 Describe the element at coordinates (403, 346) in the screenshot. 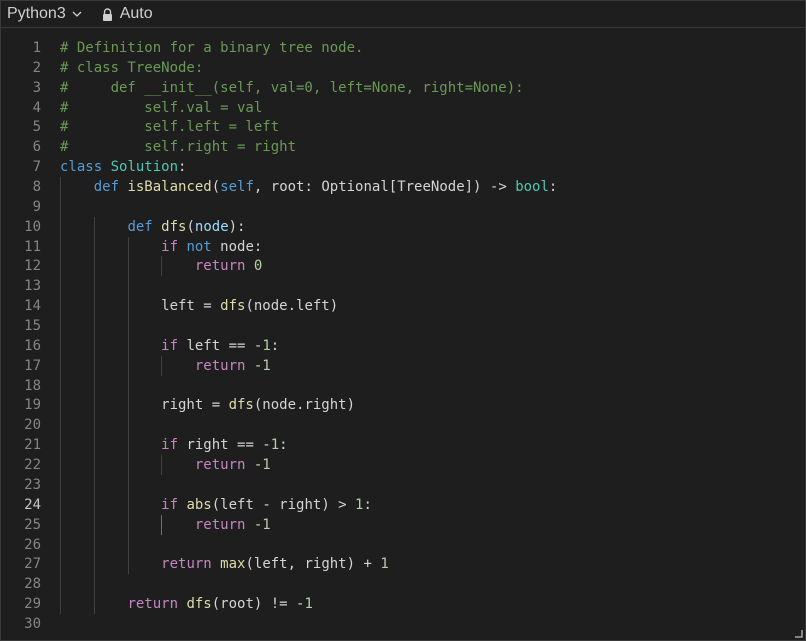

I see `code-line: 16 if left == -1:` at that location.